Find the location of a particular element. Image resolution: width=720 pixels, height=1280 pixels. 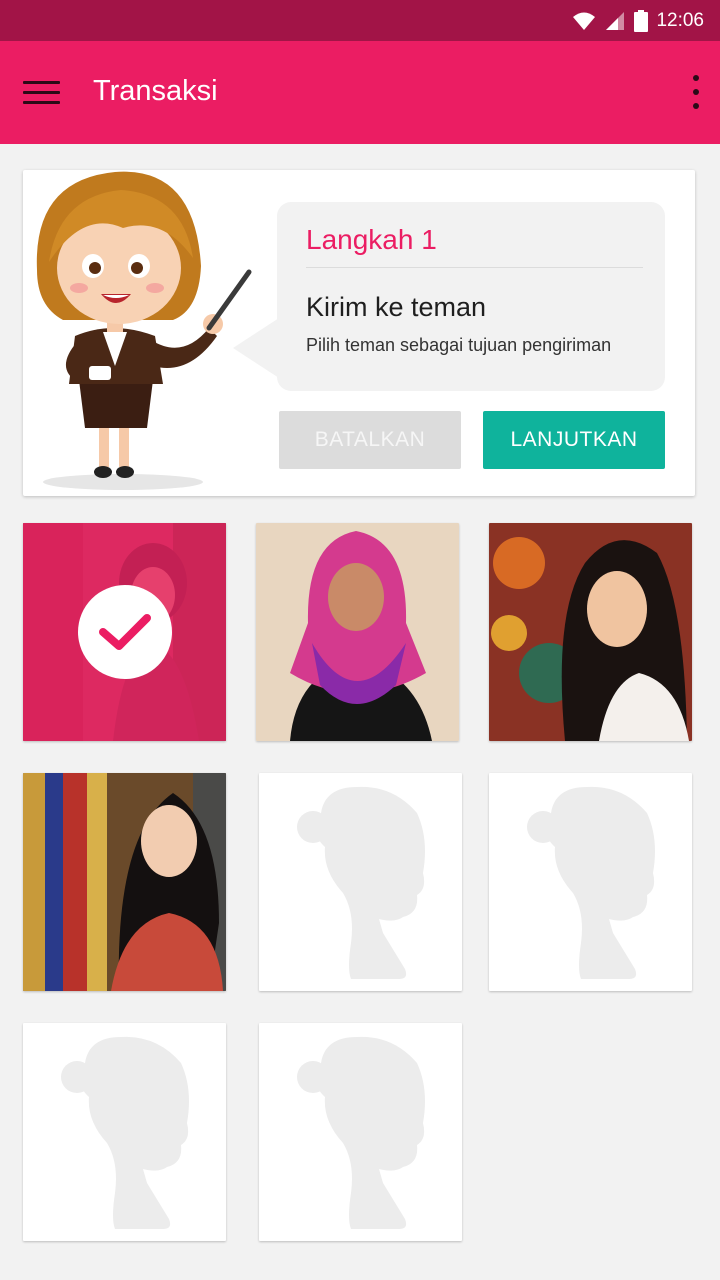

check-icon is located at coordinates (125, 632).